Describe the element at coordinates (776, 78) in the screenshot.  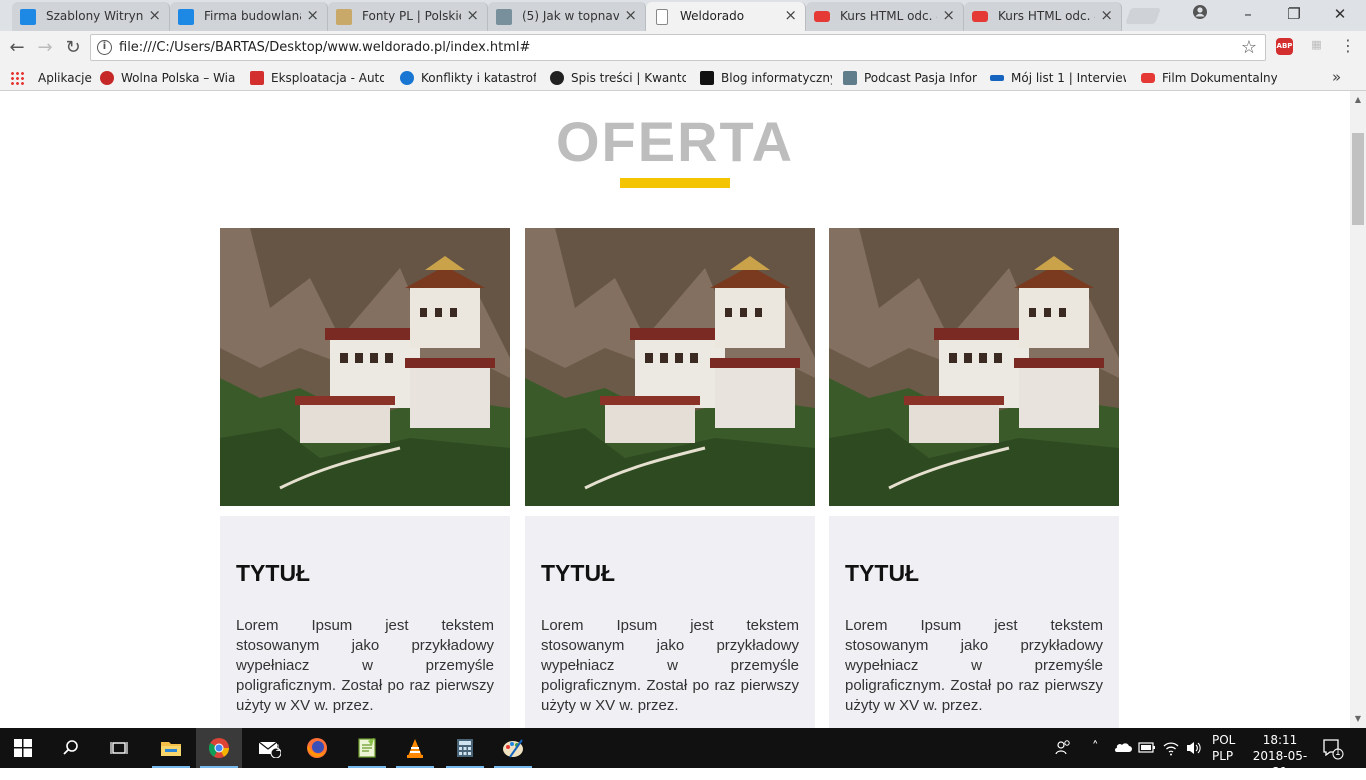
I see `bookmark-label: Blog informatyczny` at that location.